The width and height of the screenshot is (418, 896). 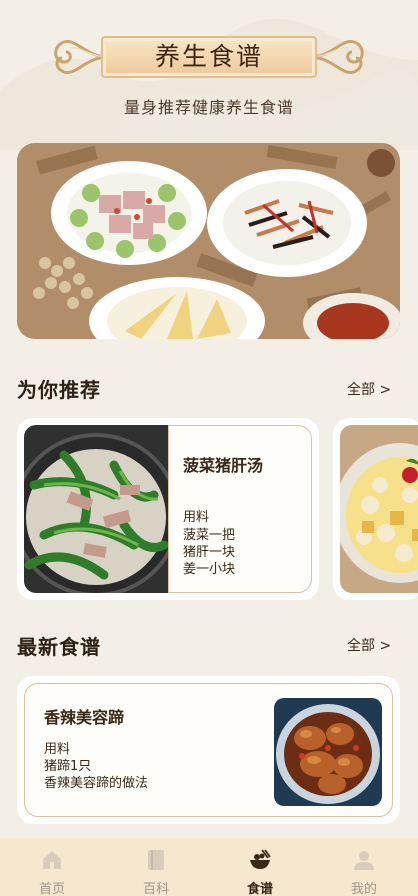 I want to click on ingredients-label: 用料, so click(x=196, y=517).